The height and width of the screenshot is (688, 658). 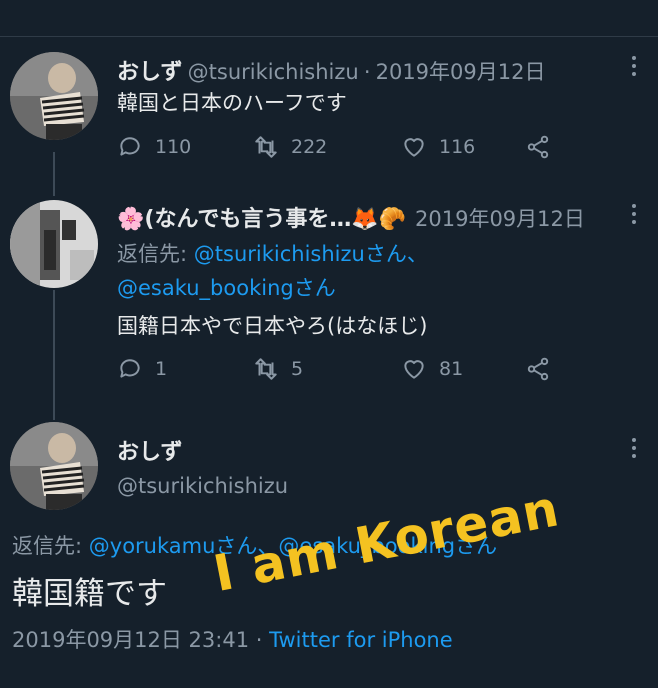 What do you see at coordinates (361, 640) in the screenshot?
I see `client-link: Twitter for iPhone` at bounding box center [361, 640].